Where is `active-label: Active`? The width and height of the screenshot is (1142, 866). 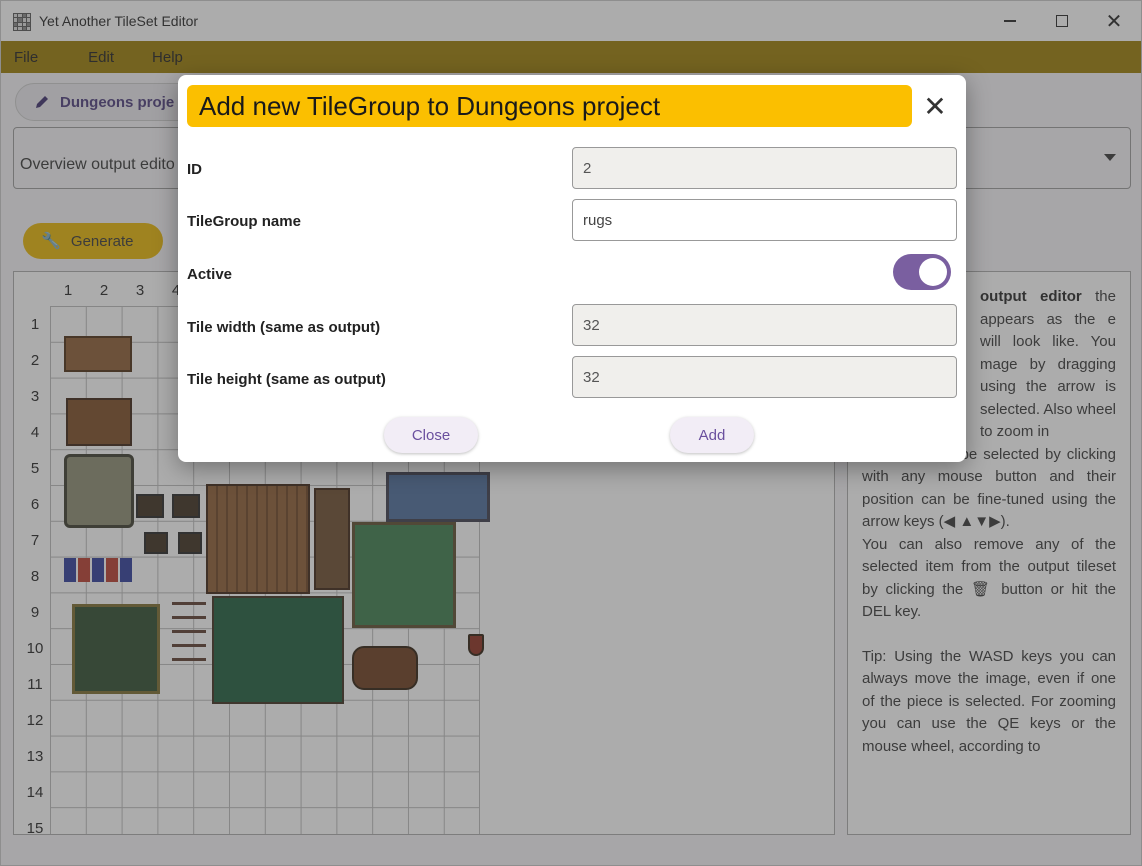
active-label: Active is located at coordinates (210, 274).